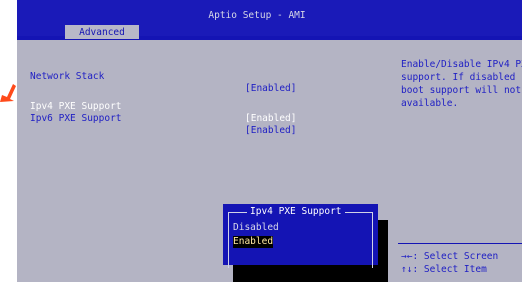 This screenshot has width=522, height=282. Describe the element at coordinates (270, 131) in the screenshot. I see `setting-value: [Enabled]` at that location.